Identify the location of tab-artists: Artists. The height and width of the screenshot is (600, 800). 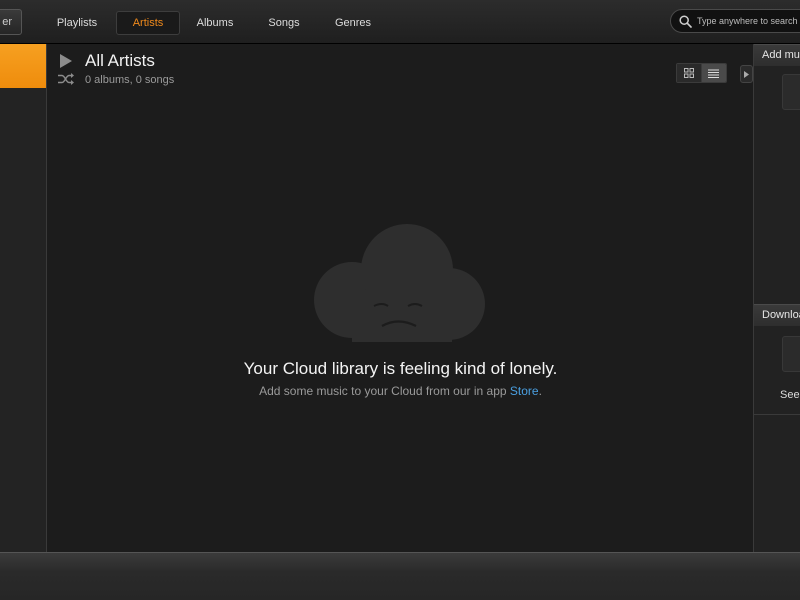
(148, 23).